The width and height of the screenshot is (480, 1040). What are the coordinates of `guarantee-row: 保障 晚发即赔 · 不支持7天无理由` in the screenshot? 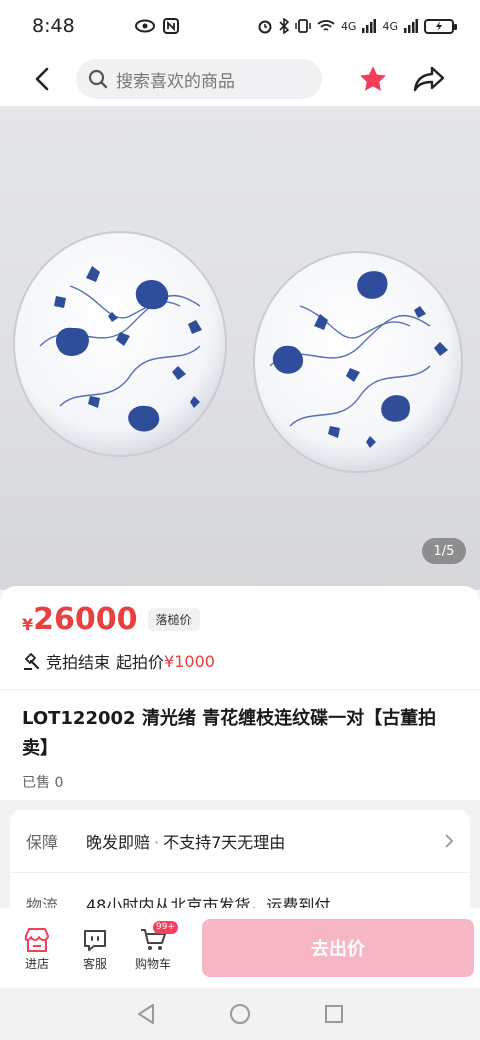 It's located at (240, 841).